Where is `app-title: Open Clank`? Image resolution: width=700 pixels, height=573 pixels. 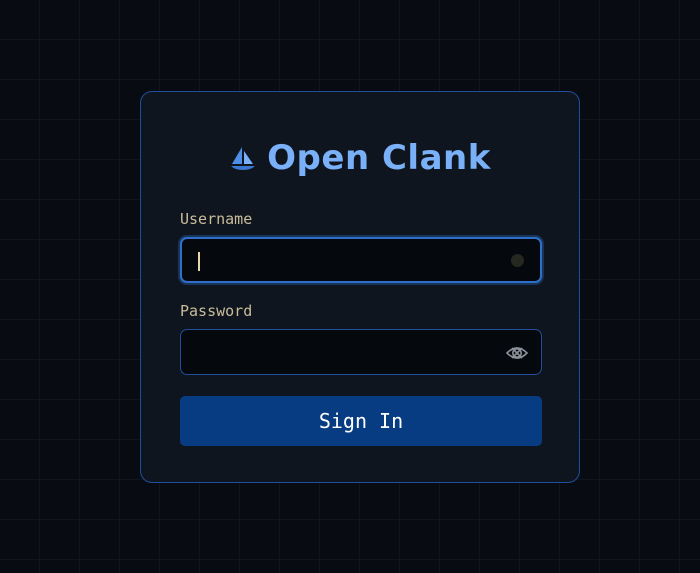
app-title: Open Clank is located at coordinates (379, 158).